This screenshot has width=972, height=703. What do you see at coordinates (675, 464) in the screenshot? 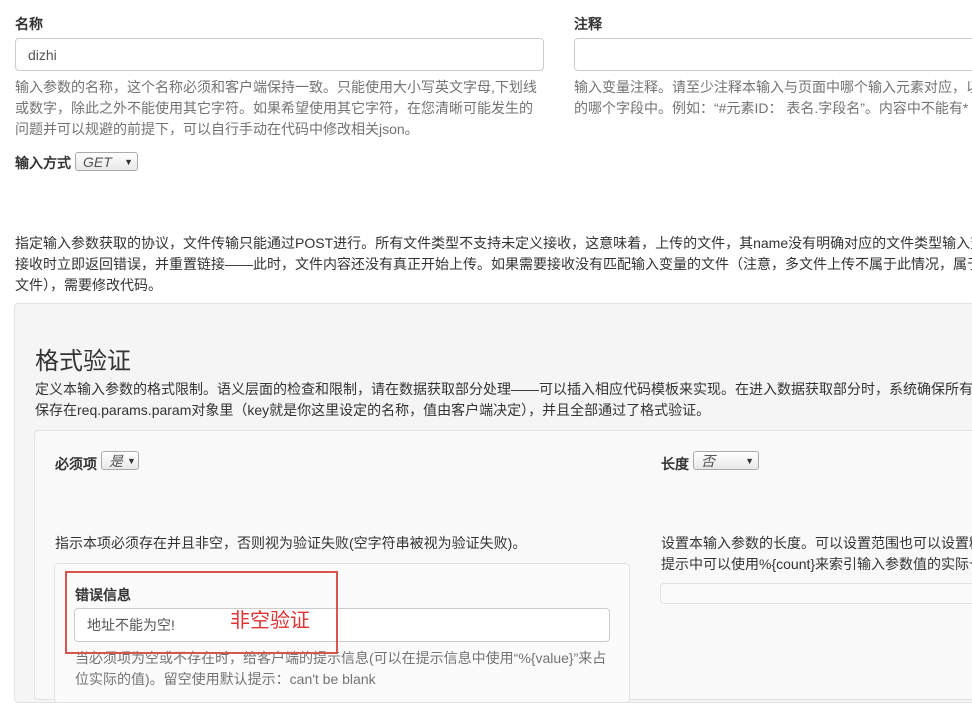
I see `length-label: 长度` at bounding box center [675, 464].